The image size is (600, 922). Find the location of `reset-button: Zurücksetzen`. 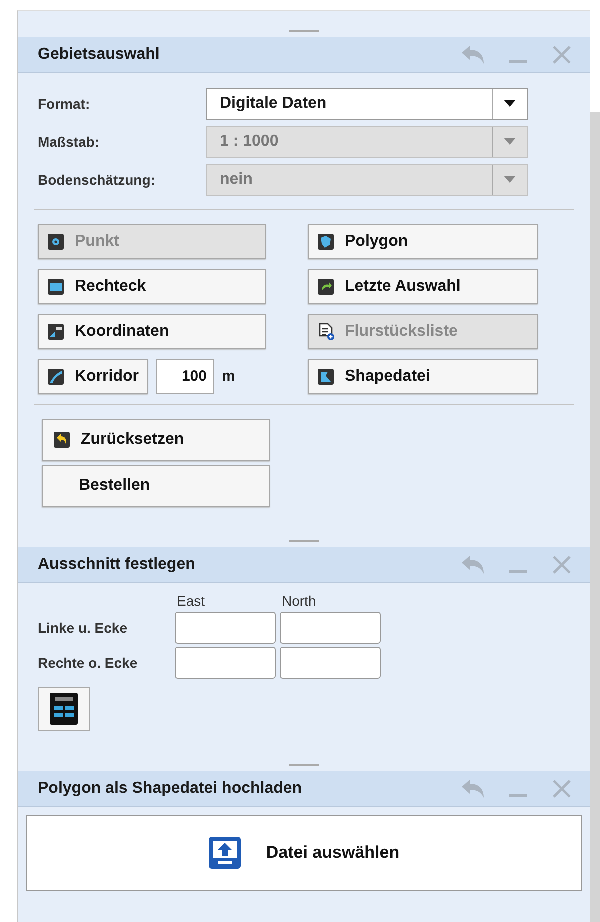

reset-button: Zurücksetzen is located at coordinates (156, 440).